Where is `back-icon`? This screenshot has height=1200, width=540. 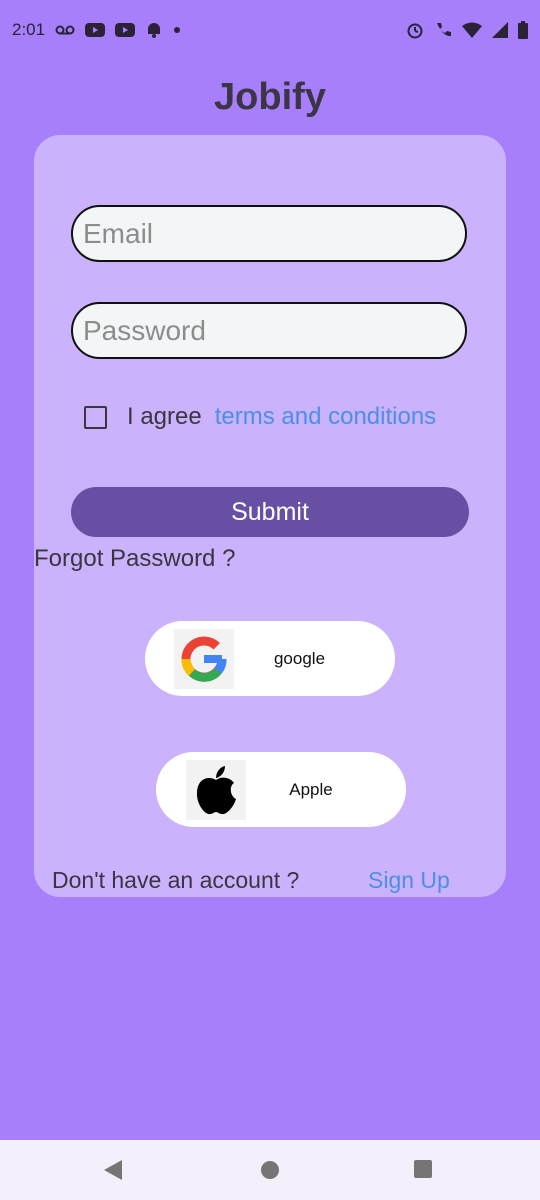
back-icon is located at coordinates (113, 1170).